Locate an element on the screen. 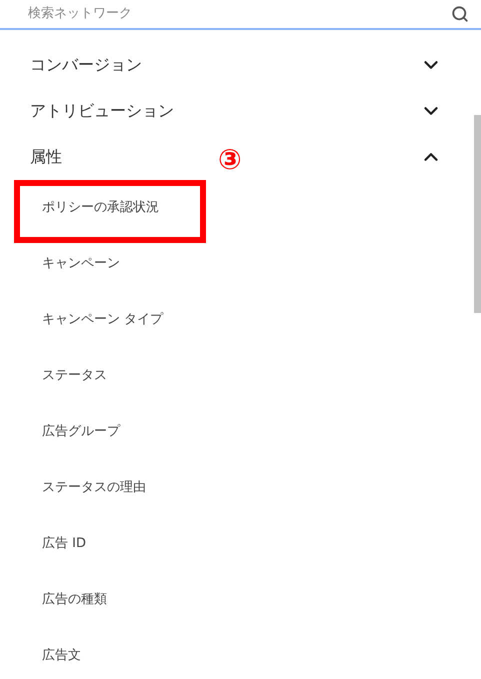  list-item: 広告 ID is located at coordinates (64, 544).